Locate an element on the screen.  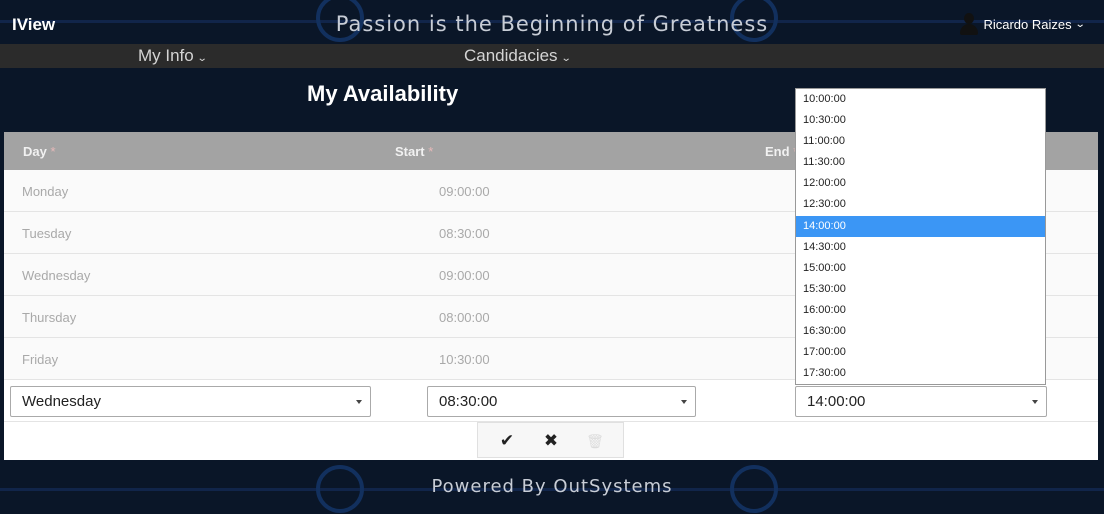
menu-my-info: My Info ⌄ is located at coordinates (173, 56).